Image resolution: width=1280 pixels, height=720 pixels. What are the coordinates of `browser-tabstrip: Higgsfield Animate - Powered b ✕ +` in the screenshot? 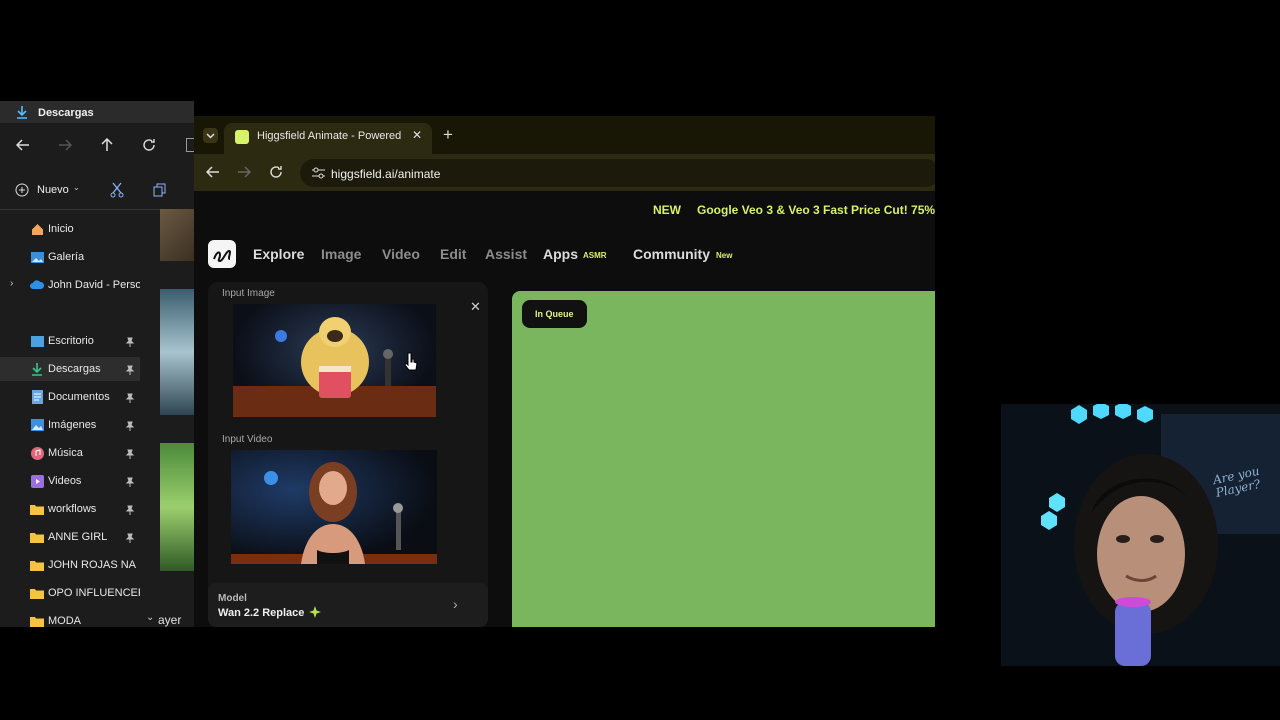 It's located at (564, 135).